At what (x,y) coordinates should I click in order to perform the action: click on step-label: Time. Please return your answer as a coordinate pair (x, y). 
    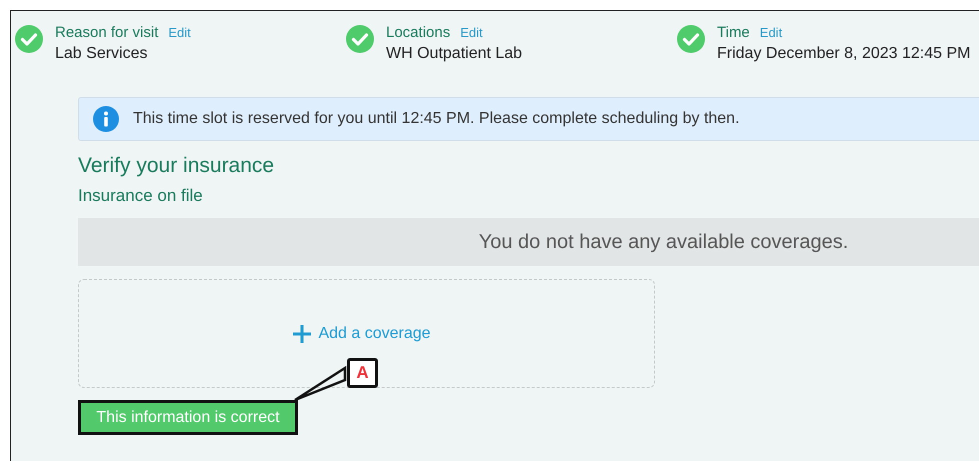
    Looking at the image, I should click on (733, 33).